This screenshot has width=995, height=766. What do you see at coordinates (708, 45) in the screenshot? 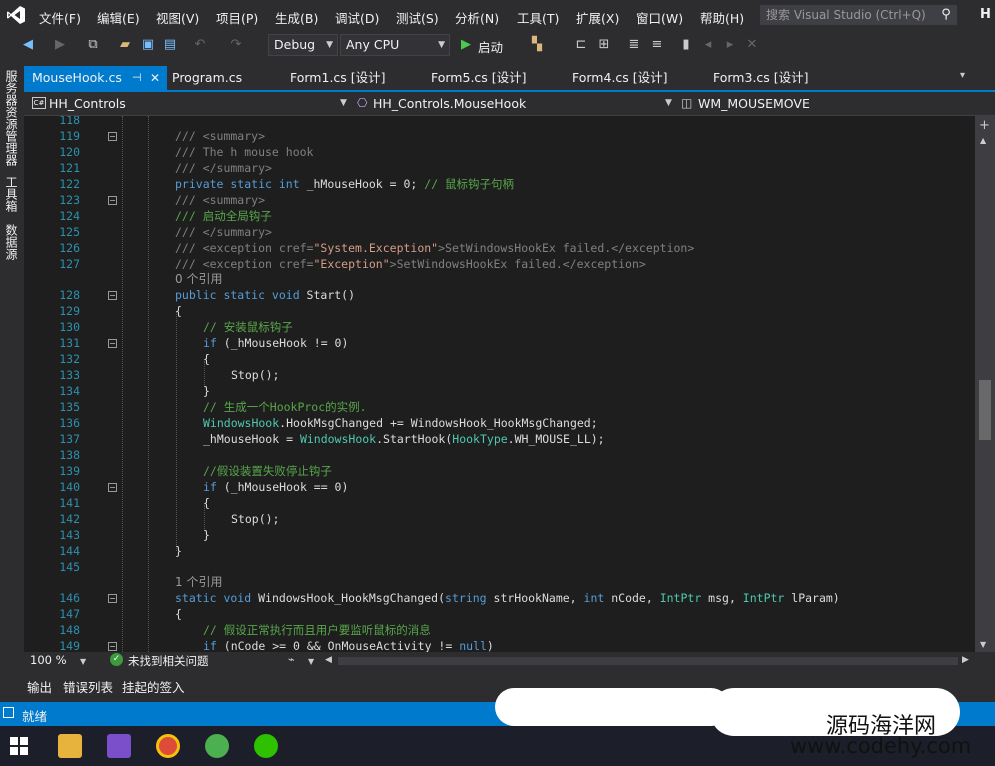
I see `prev-bookmark-icon: ◂` at bounding box center [708, 45].